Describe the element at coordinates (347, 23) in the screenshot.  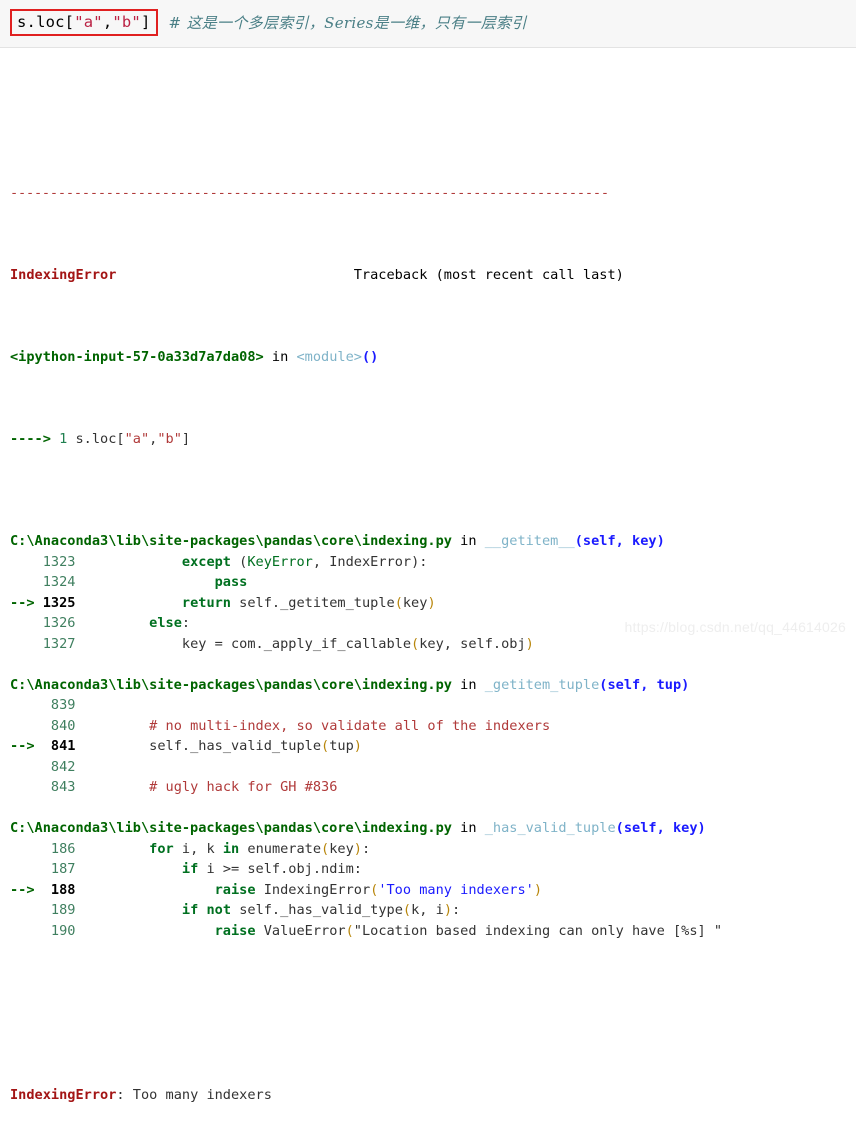
I see `code-comment: # 这是一个多层索引，Series是一维，只有一层索引` at that location.